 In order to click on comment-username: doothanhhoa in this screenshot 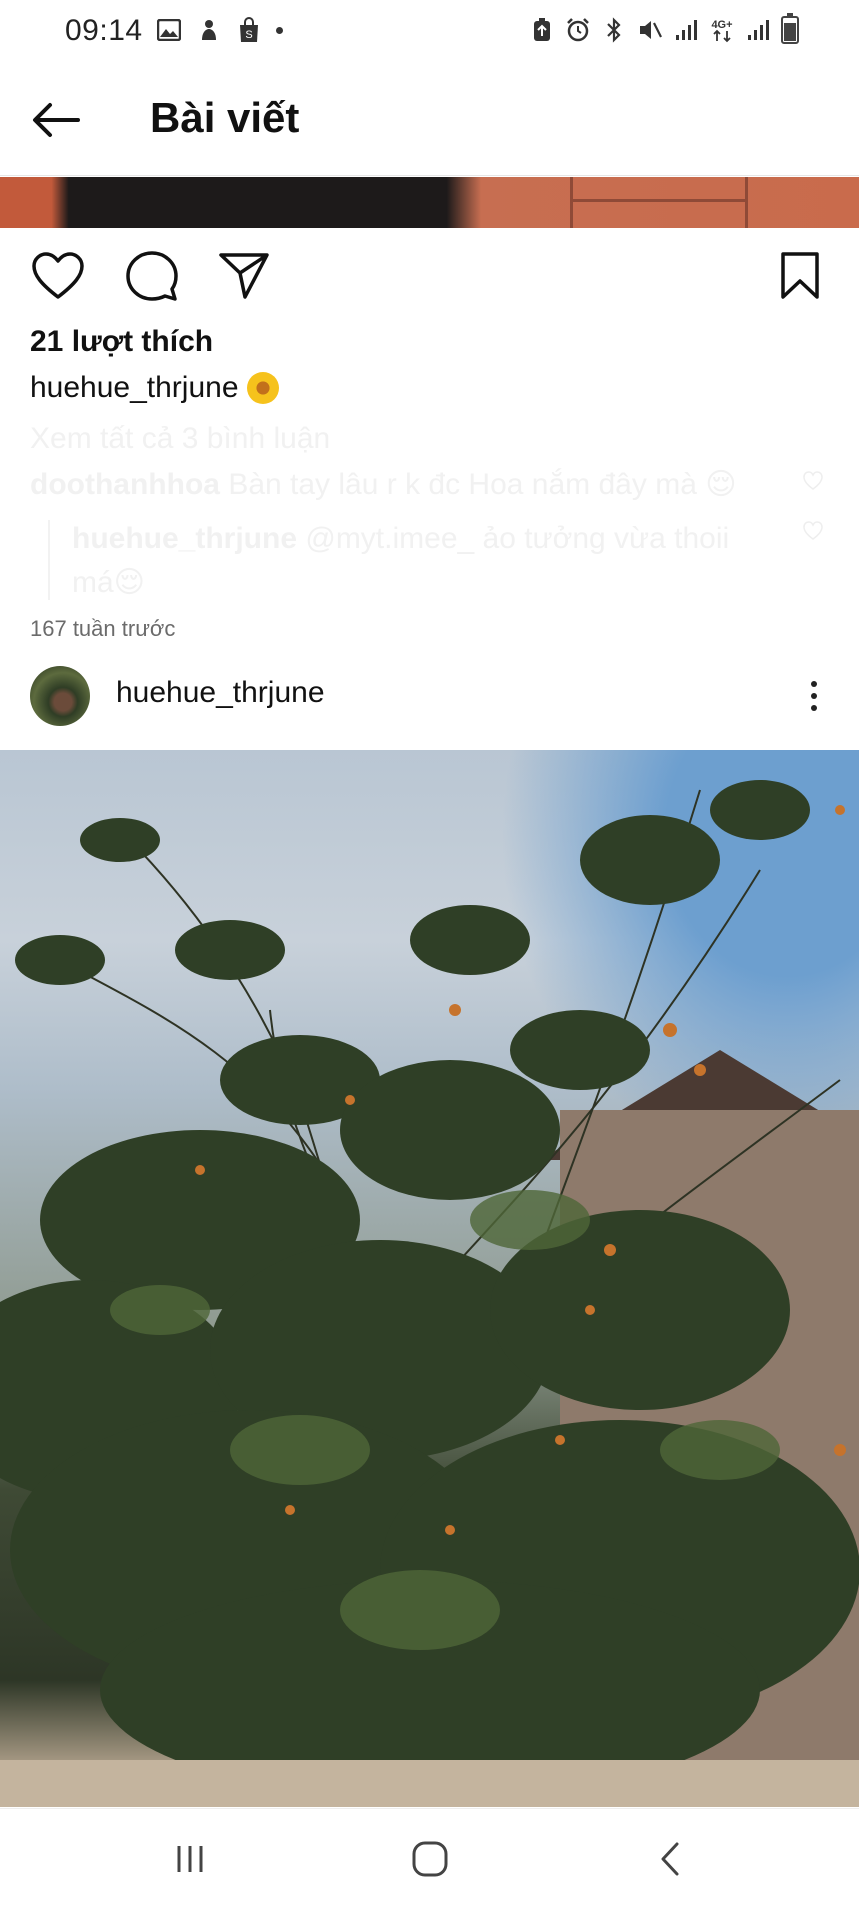, I will do `click(125, 484)`.